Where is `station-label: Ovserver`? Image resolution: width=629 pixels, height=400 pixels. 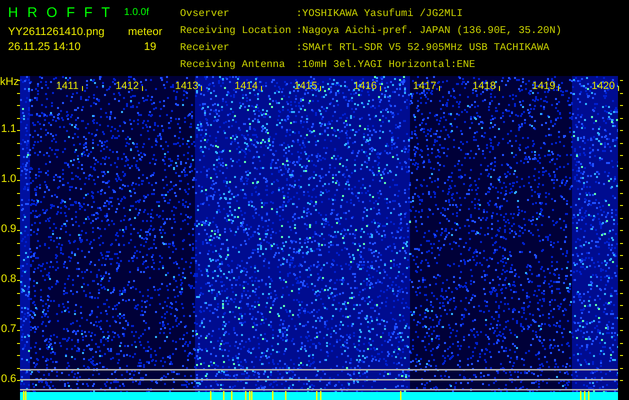 station-label: Ovserver is located at coordinates (205, 15).